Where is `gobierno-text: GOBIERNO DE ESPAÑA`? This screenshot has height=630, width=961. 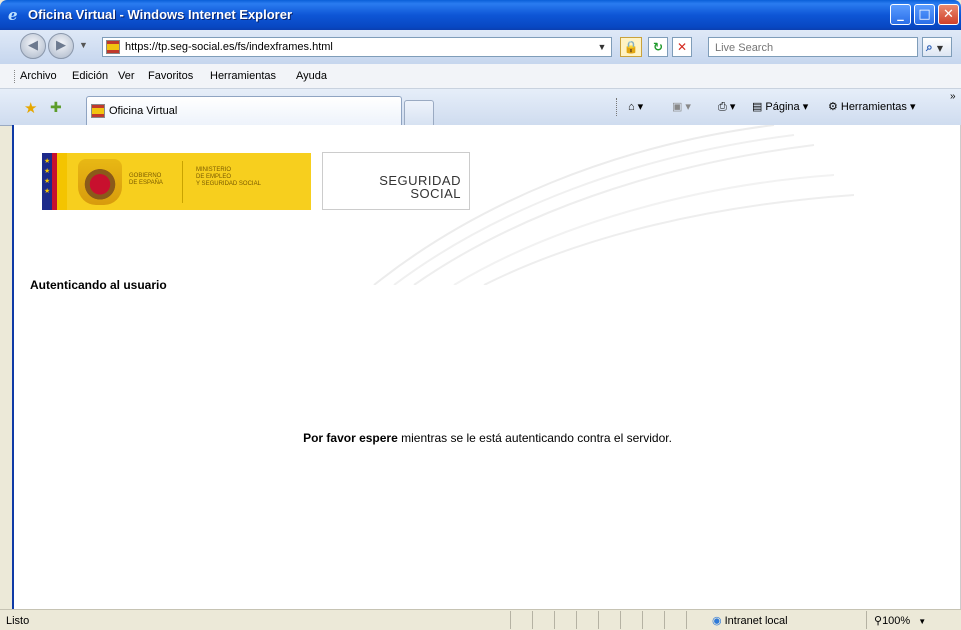
gobierno-text: GOBIERNO DE ESPAÑA is located at coordinates (146, 180).